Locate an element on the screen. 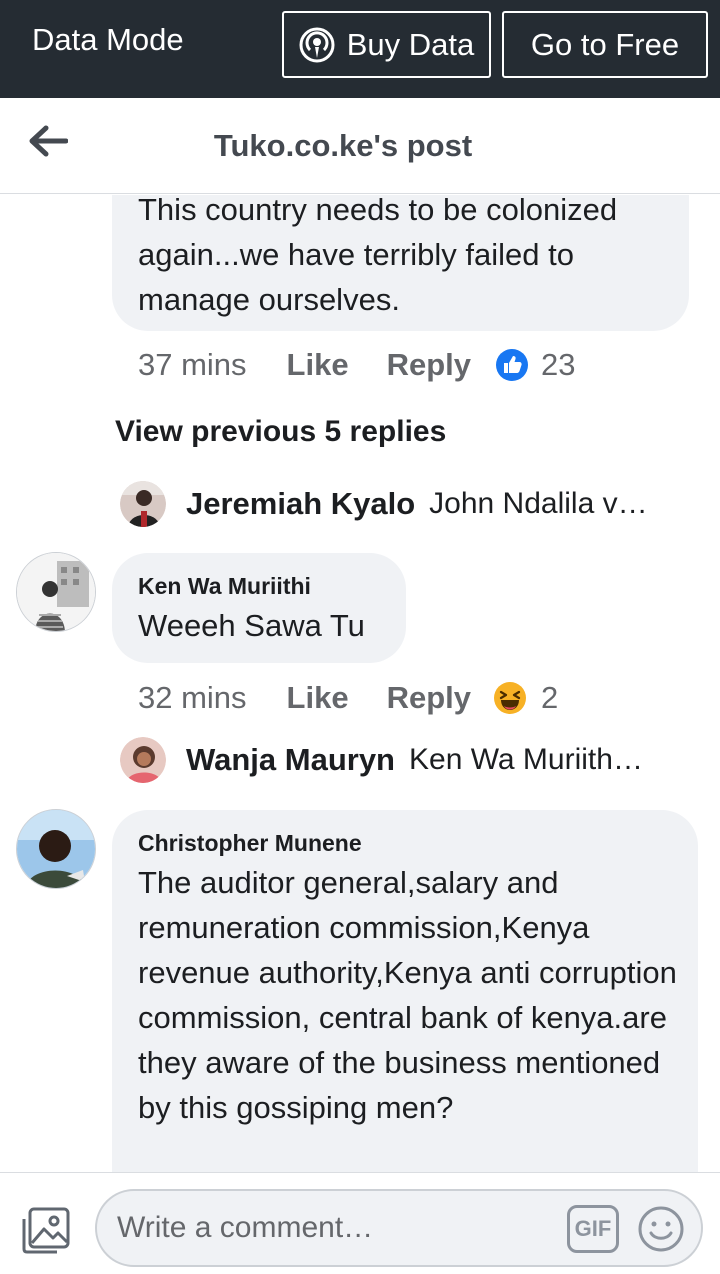  go-to-free-label: Go to Free is located at coordinates (605, 44).